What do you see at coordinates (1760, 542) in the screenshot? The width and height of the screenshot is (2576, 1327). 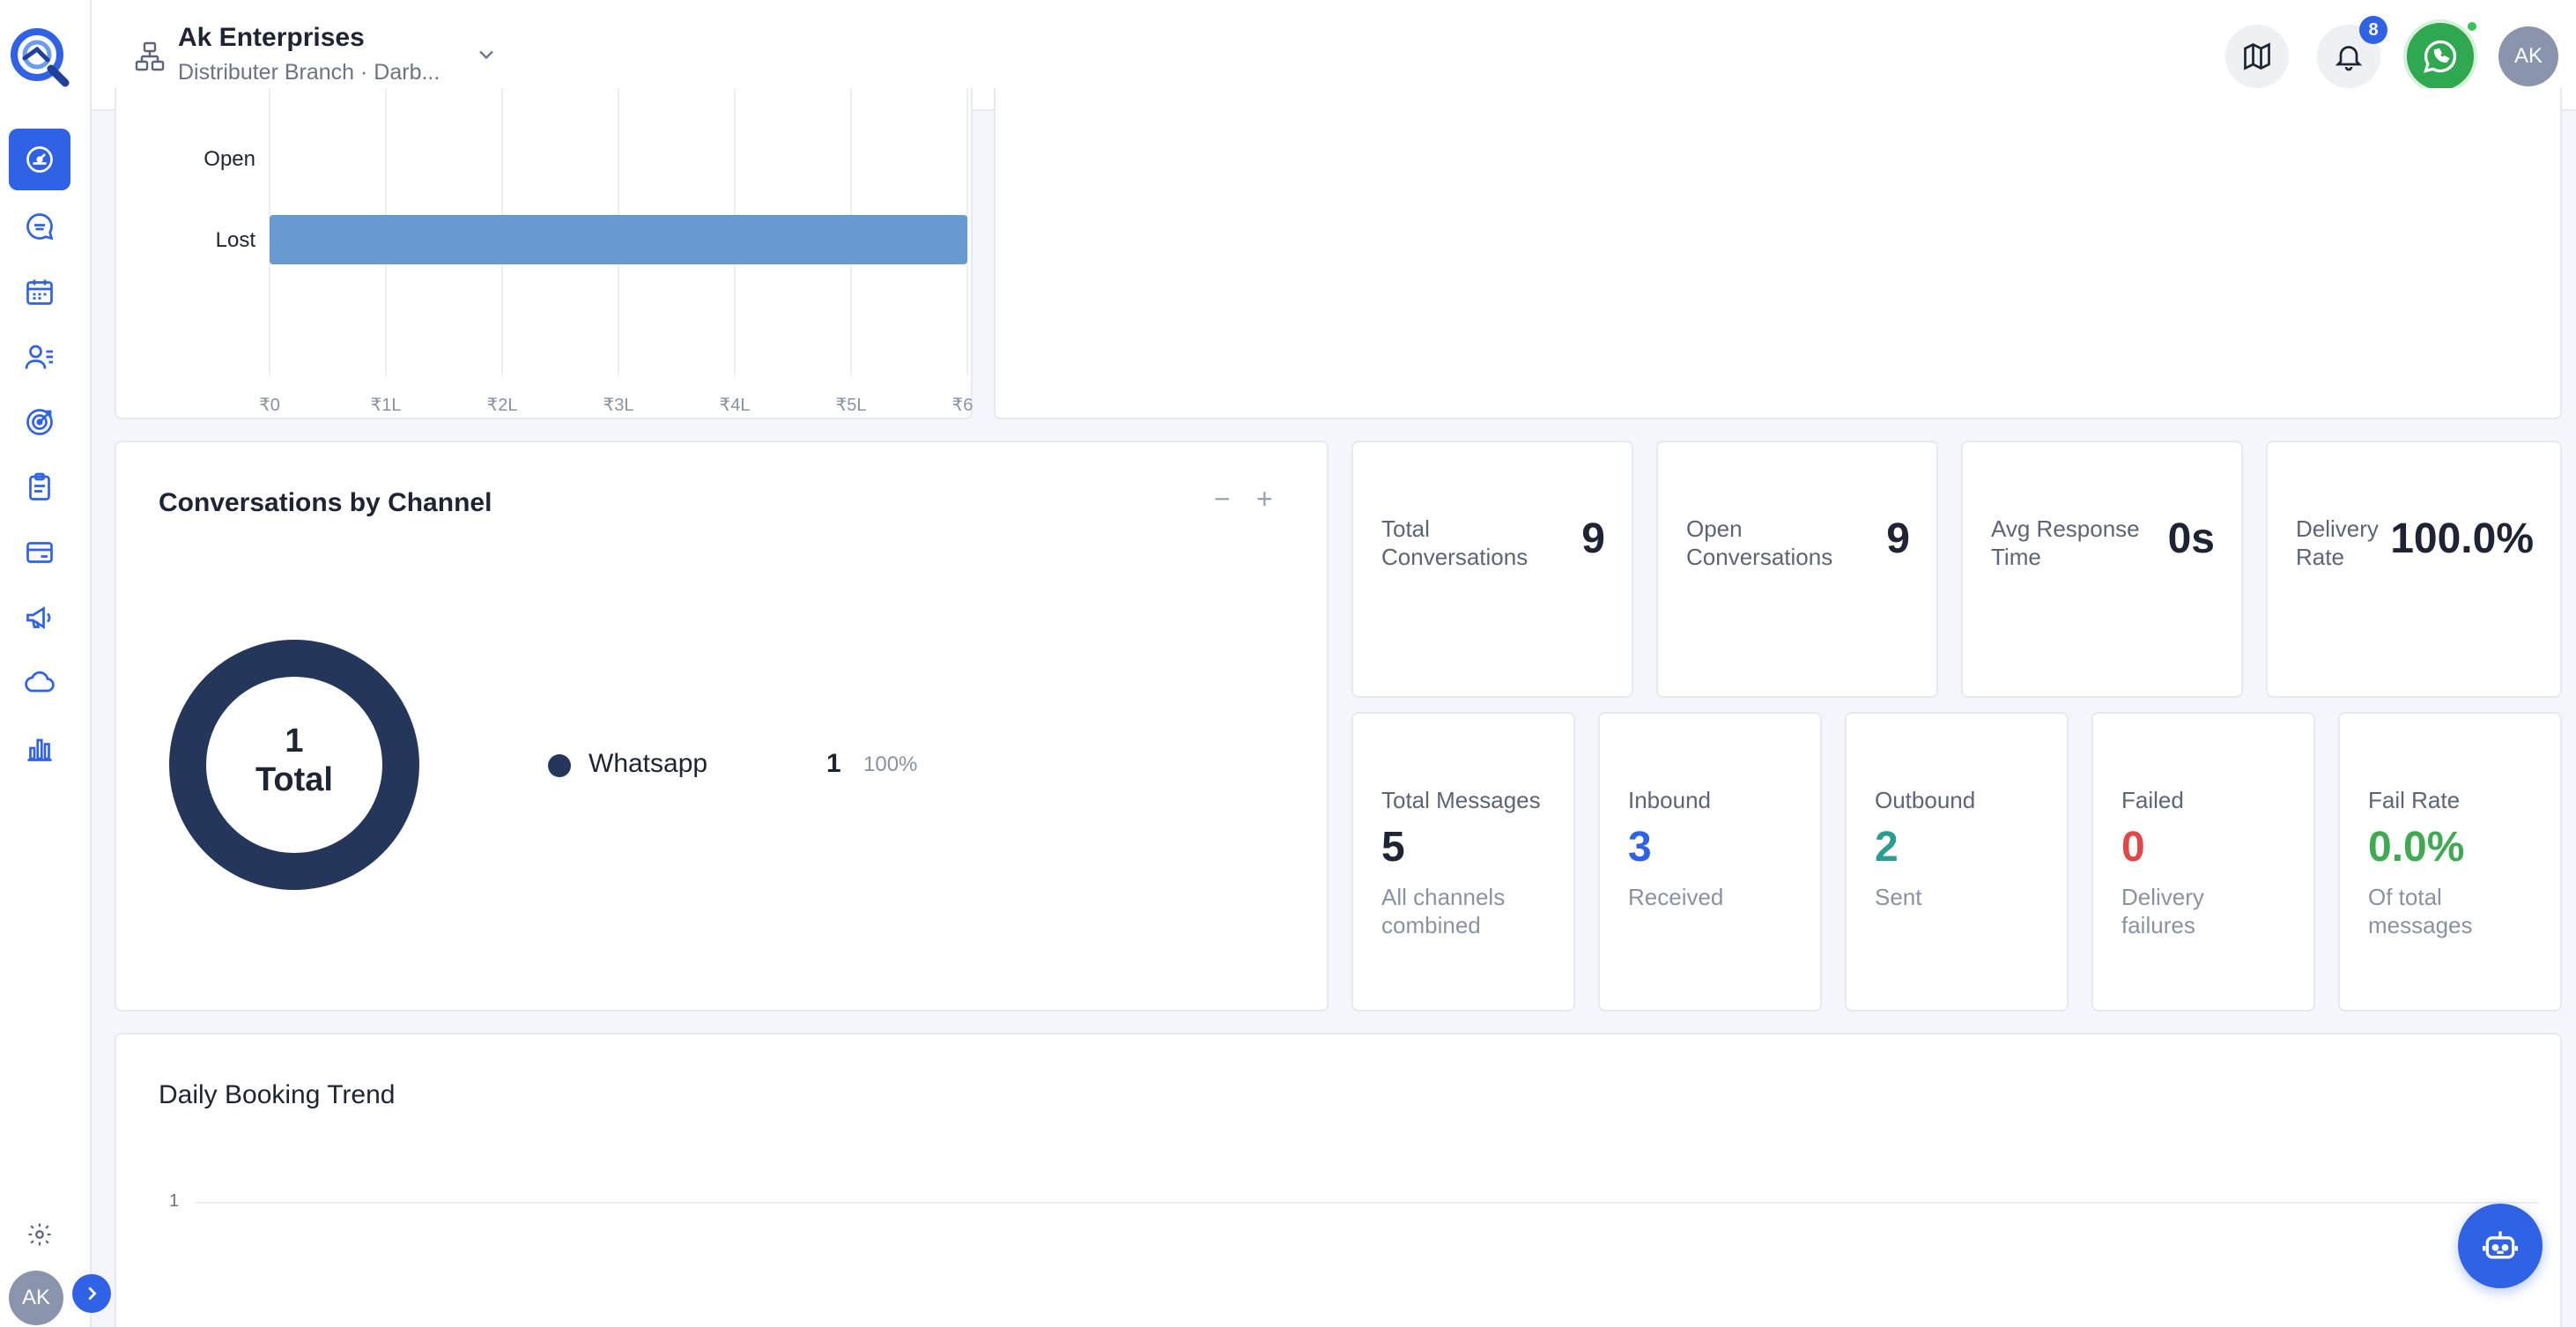 I see `stat-label: Open Conversations` at bounding box center [1760, 542].